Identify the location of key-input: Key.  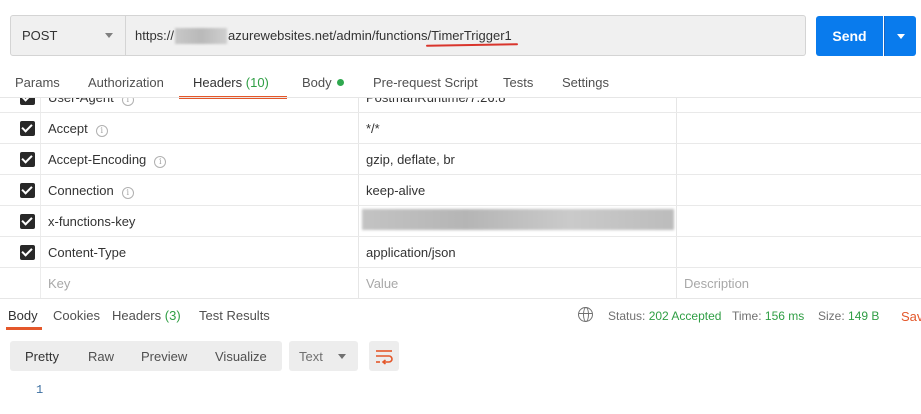
(59, 283).